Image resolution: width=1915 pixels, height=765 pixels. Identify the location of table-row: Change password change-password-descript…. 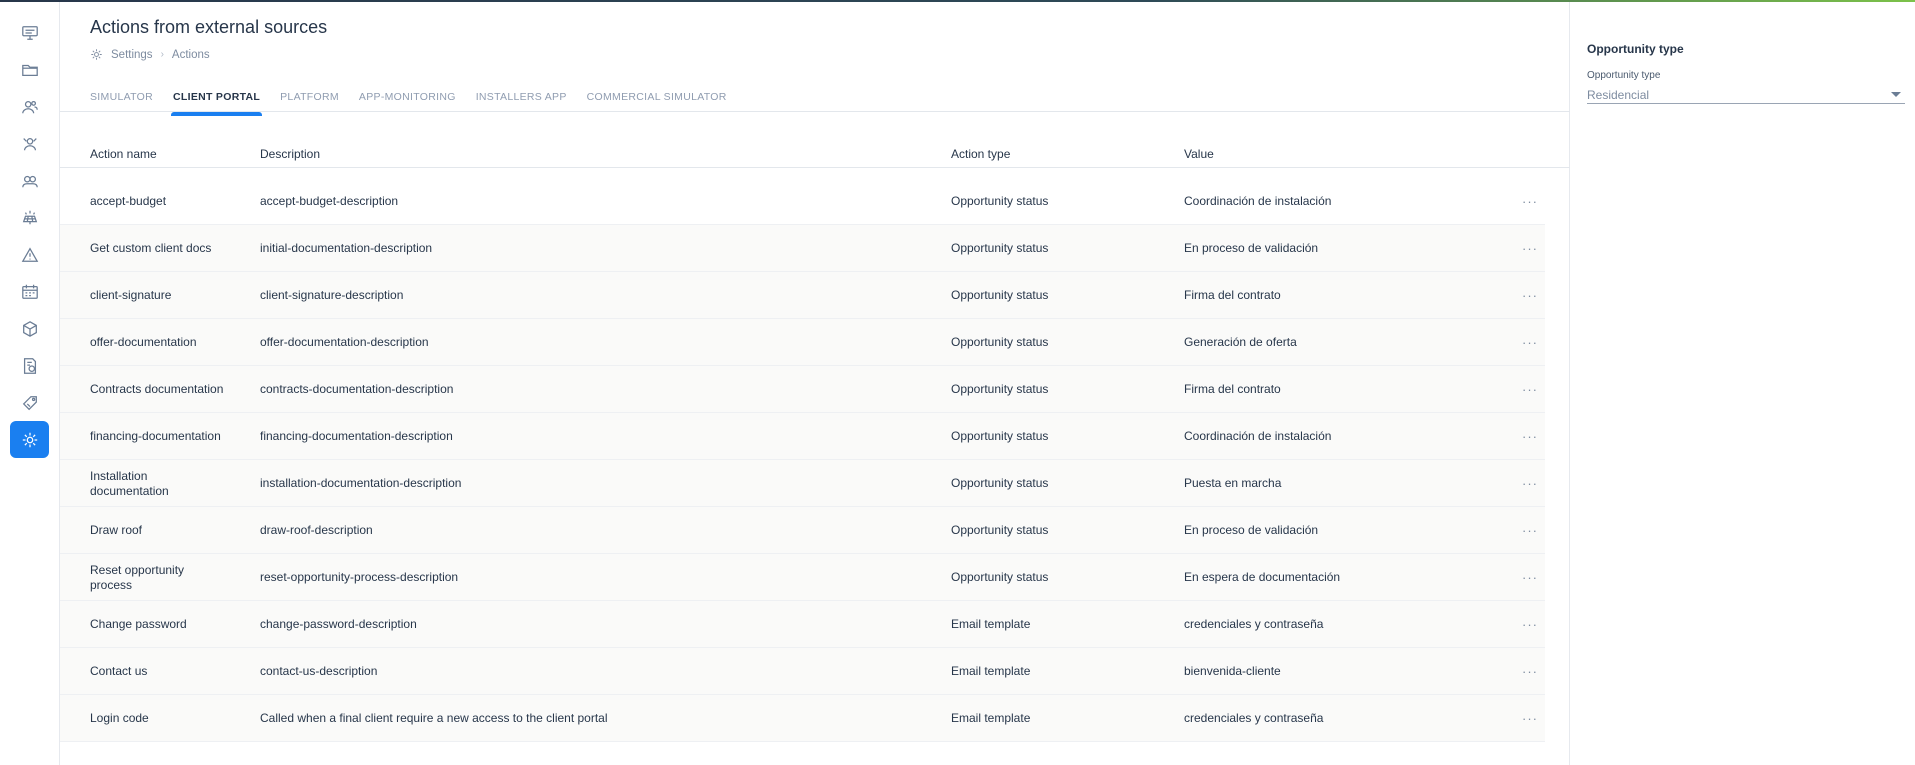
(802, 624).